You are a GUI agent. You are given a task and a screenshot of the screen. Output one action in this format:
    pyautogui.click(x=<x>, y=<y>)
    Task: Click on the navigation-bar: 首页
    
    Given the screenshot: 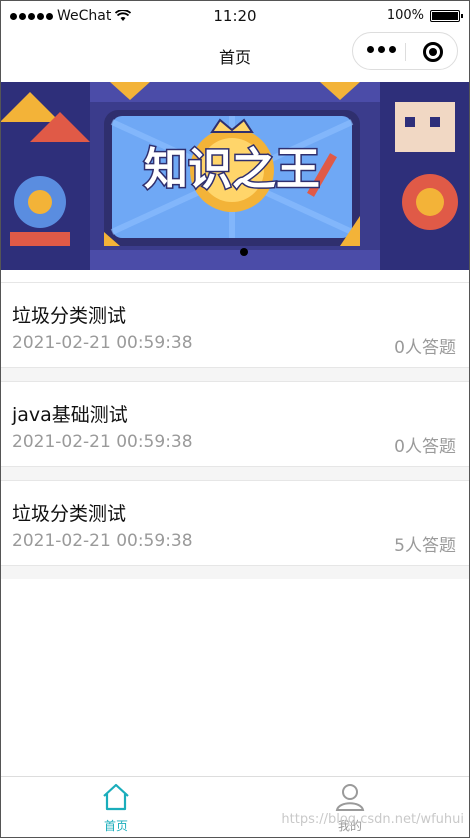 What is the action you would take?
    pyautogui.click(x=235, y=56)
    